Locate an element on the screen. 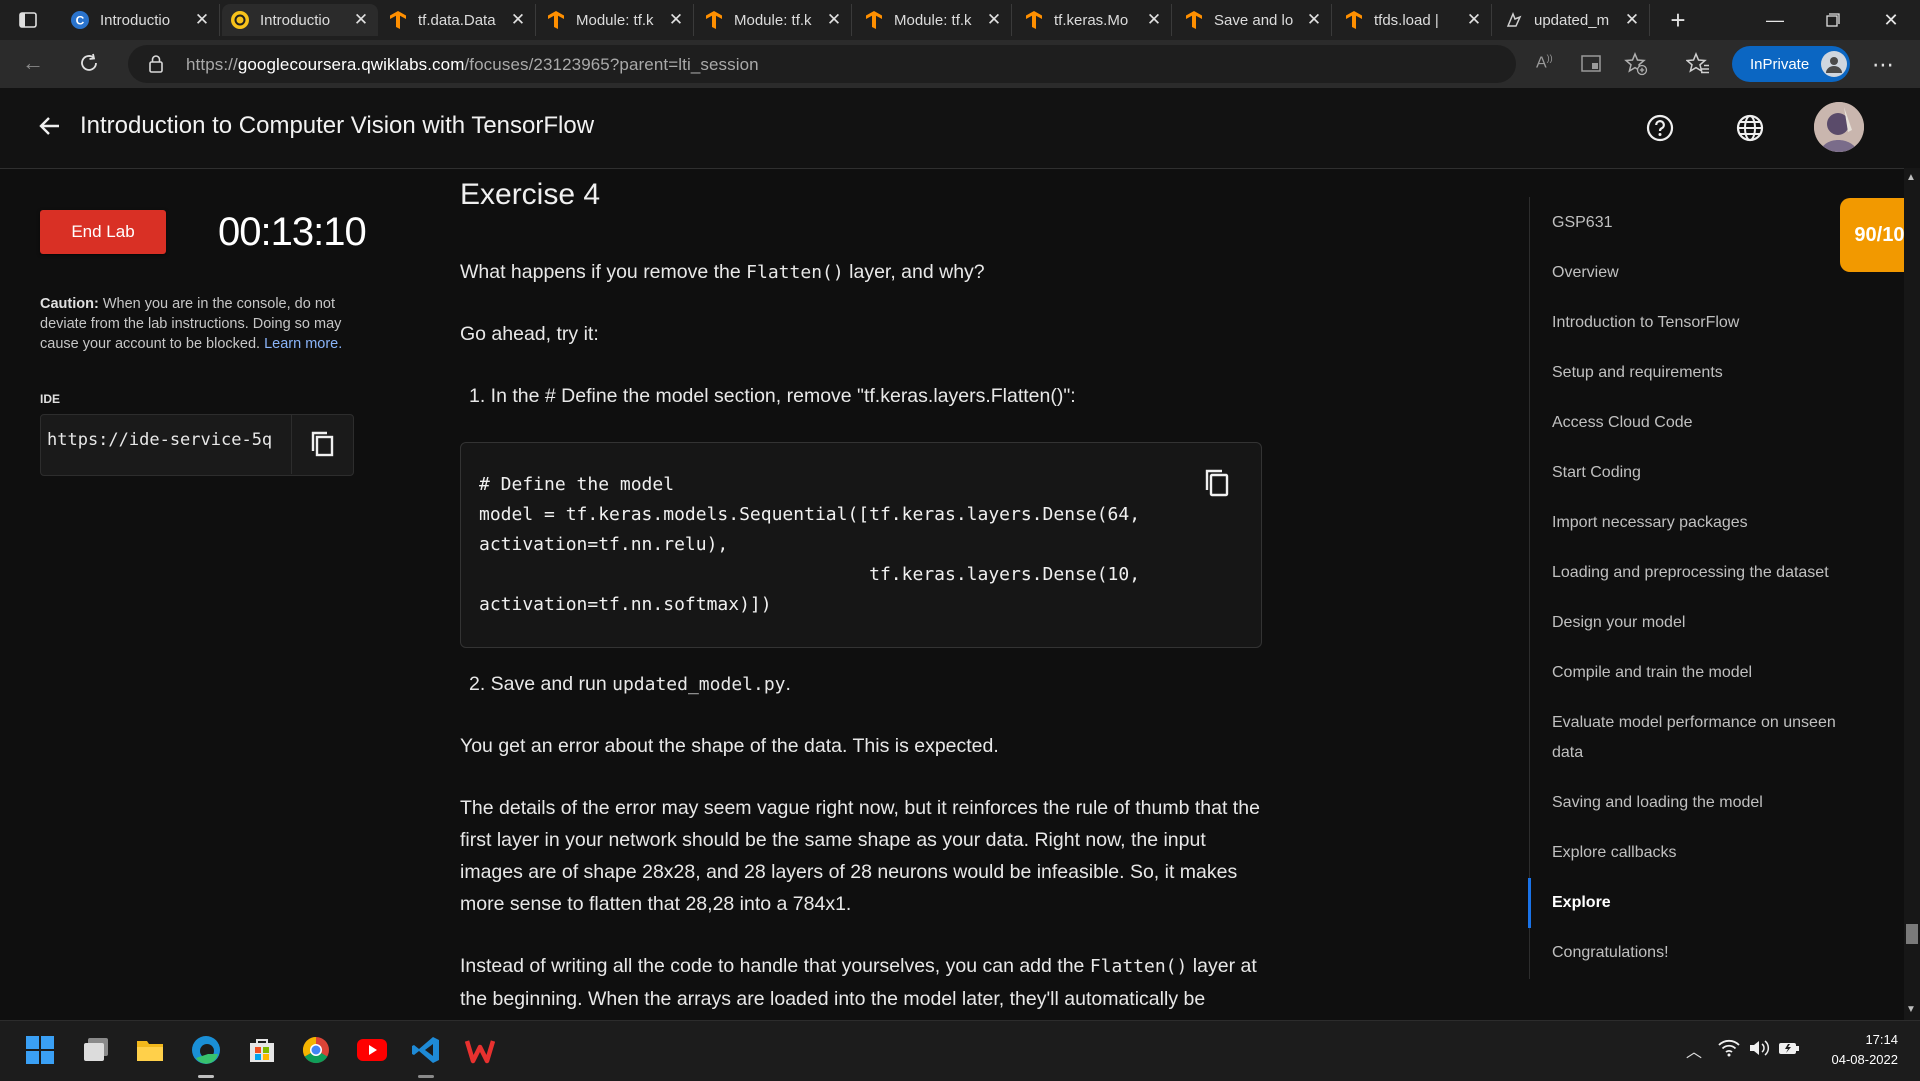  toc-item-access-cloud-code: Access Cloud Code is located at coordinates (1707, 423).